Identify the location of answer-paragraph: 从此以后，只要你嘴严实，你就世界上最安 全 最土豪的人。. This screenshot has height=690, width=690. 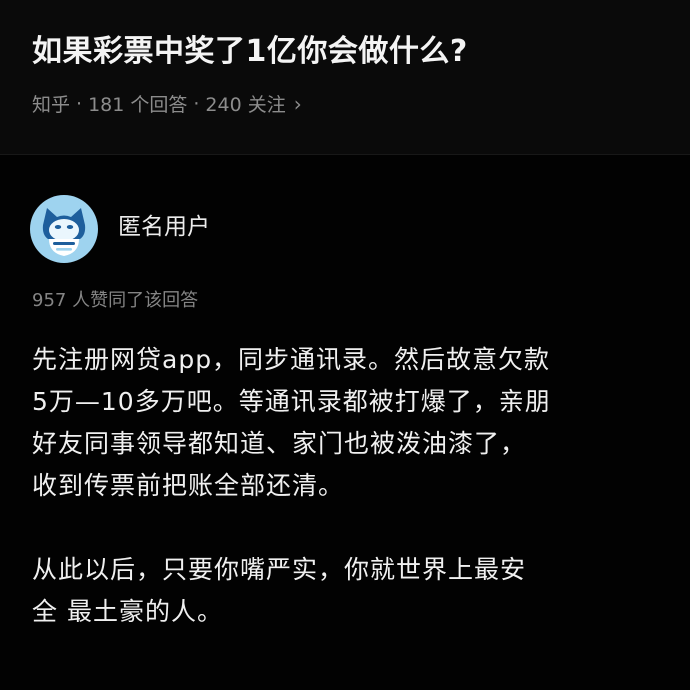
(279, 590).